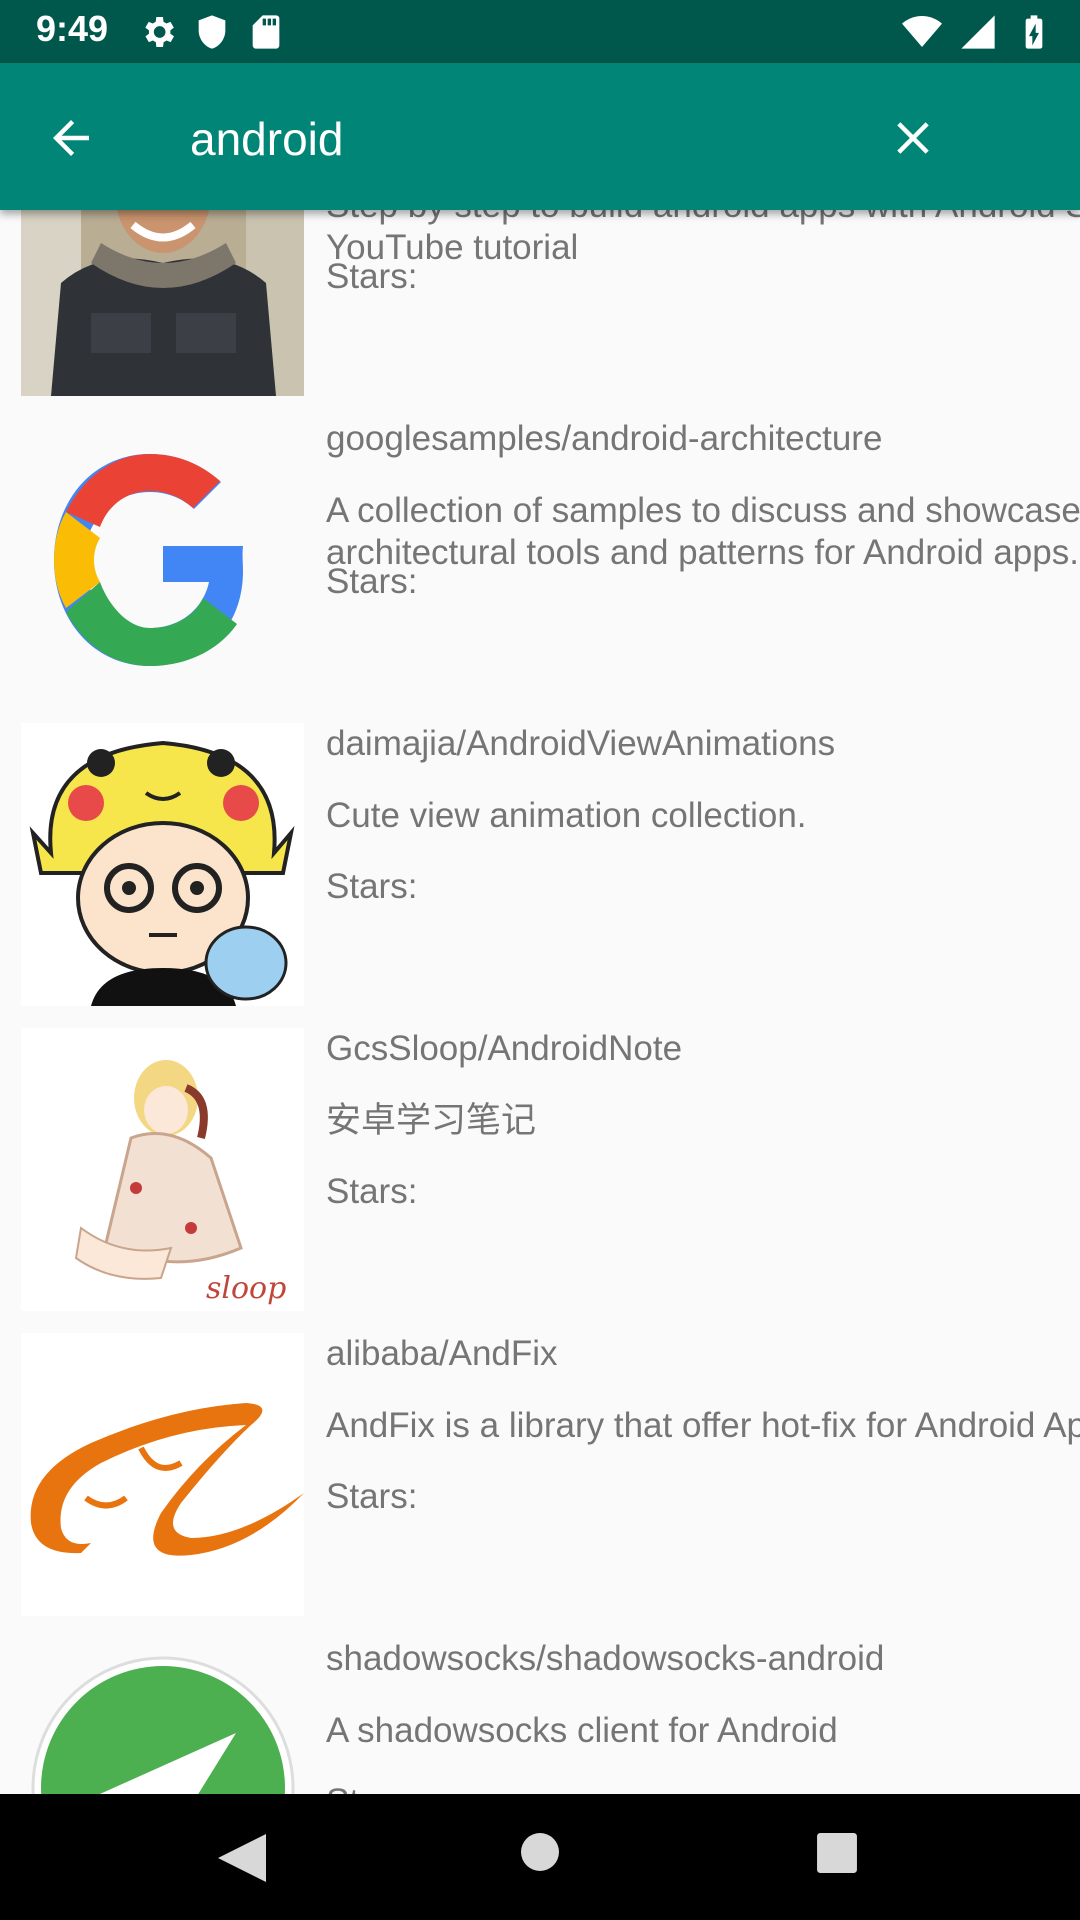 This screenshot has height=1920, width=1080. What do you see at coordinates (913, 138) in the screenshot?
I see `close-icon` at bounding box center [913, 138].